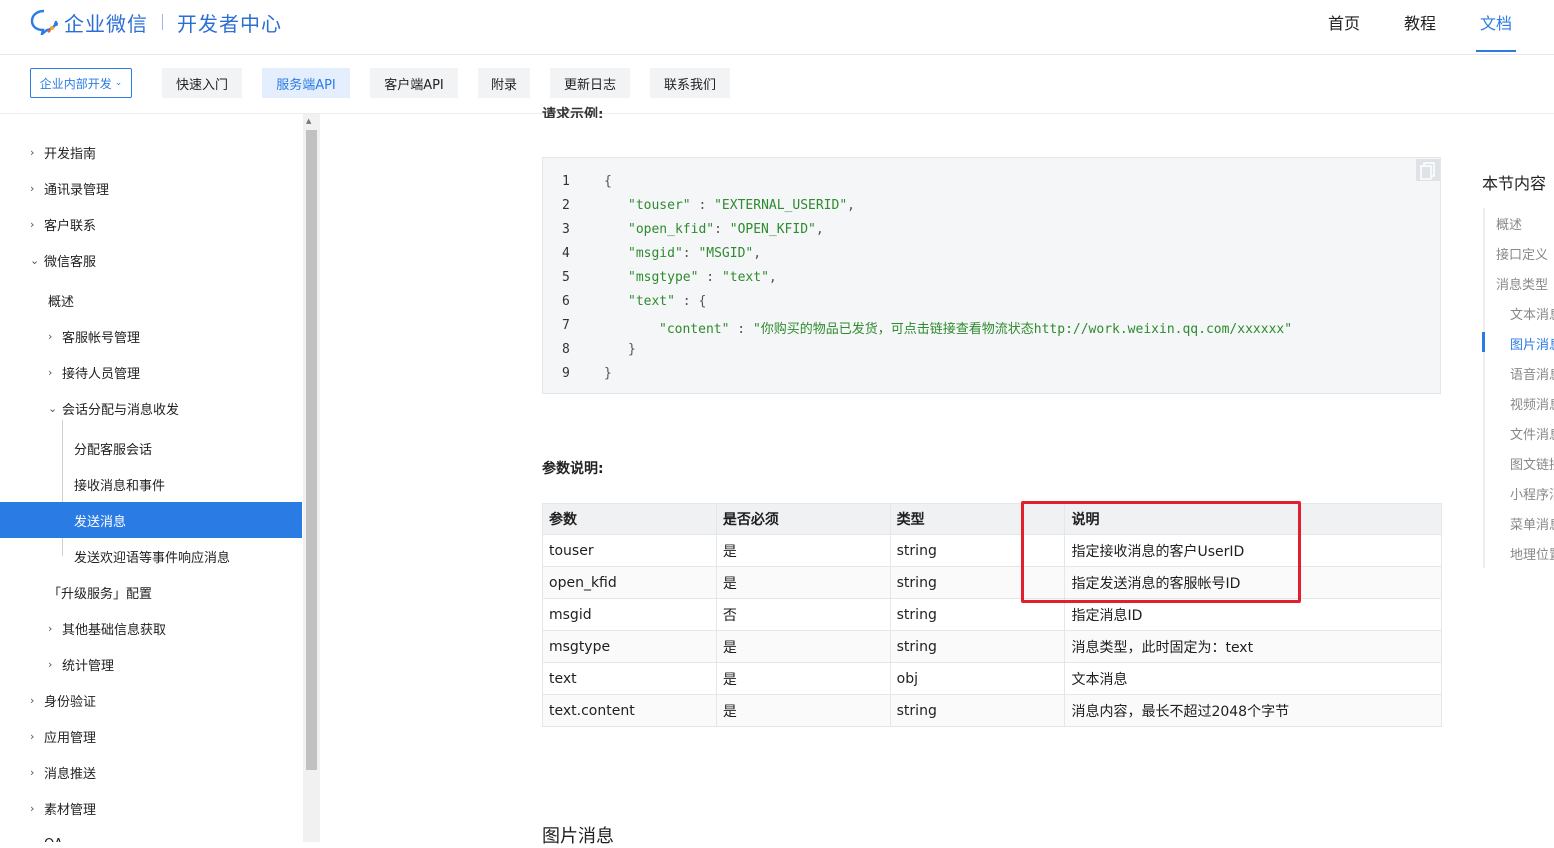 This screenshot has height=848, width=1554. I want to click on toc-item-overview: 概述, so click(1509, 223).